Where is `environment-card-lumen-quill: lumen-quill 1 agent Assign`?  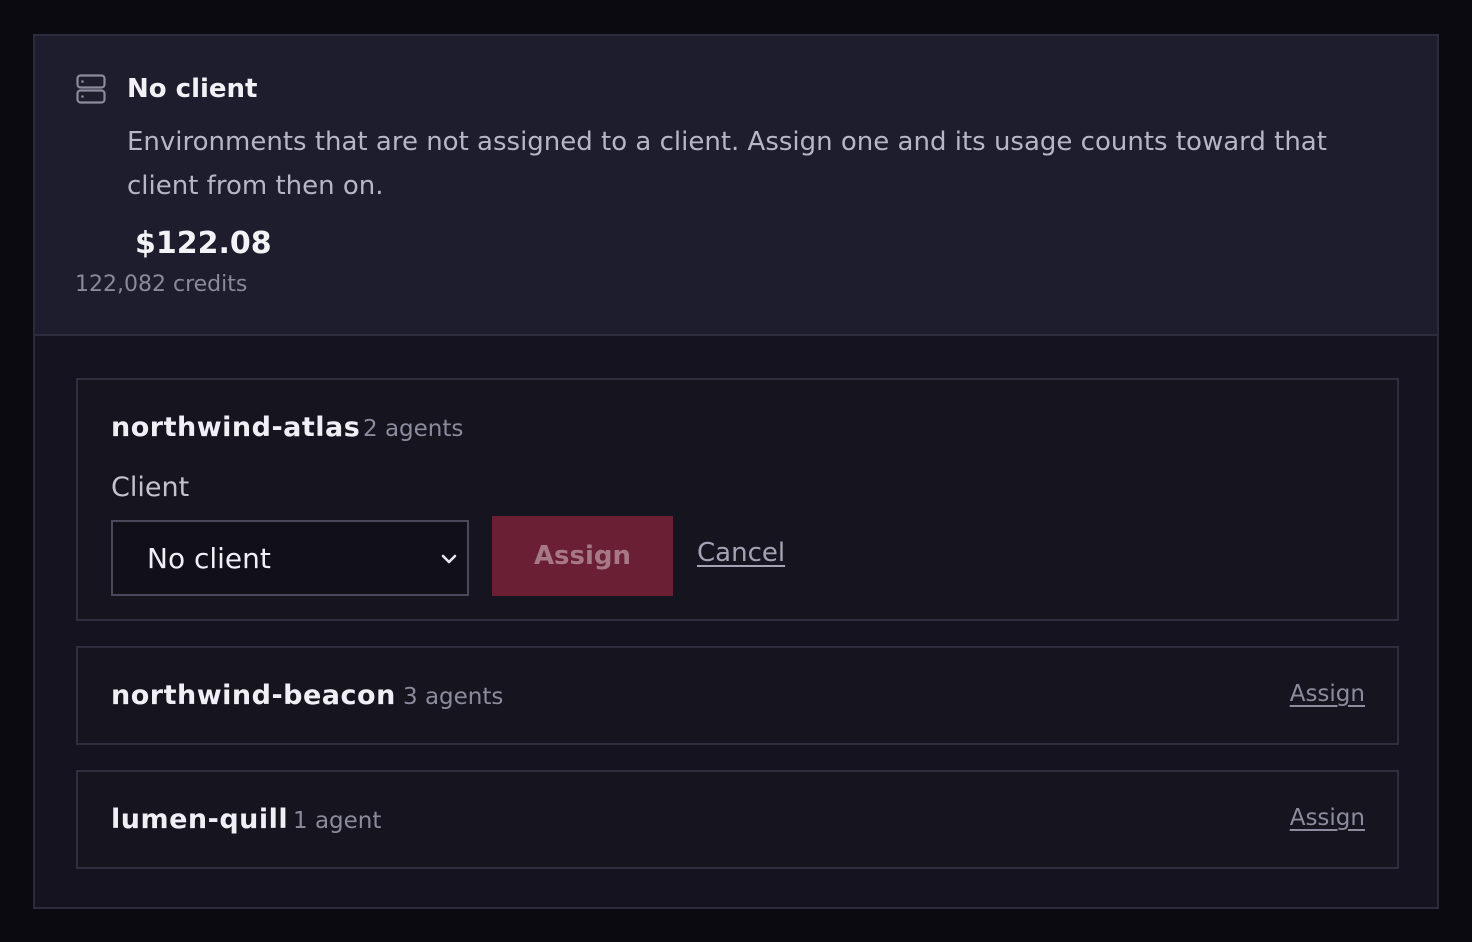 environment-card-lumen-quill: lumen-quill 1 agent Assign is located at coordinates (737, 819).